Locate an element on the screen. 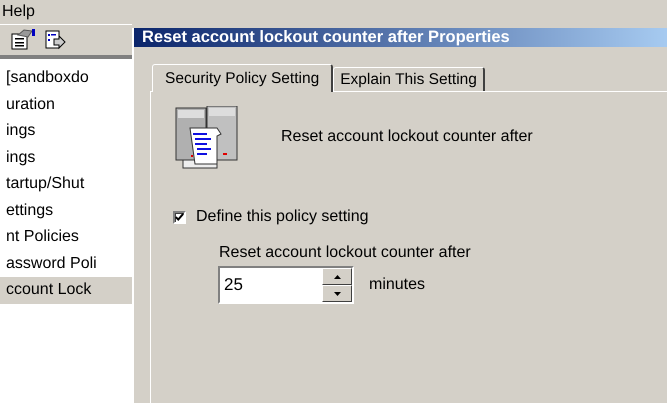 This screenshot has height=403, width=667. tree-item: [sandboxdo is located at coordinates (66, 78).